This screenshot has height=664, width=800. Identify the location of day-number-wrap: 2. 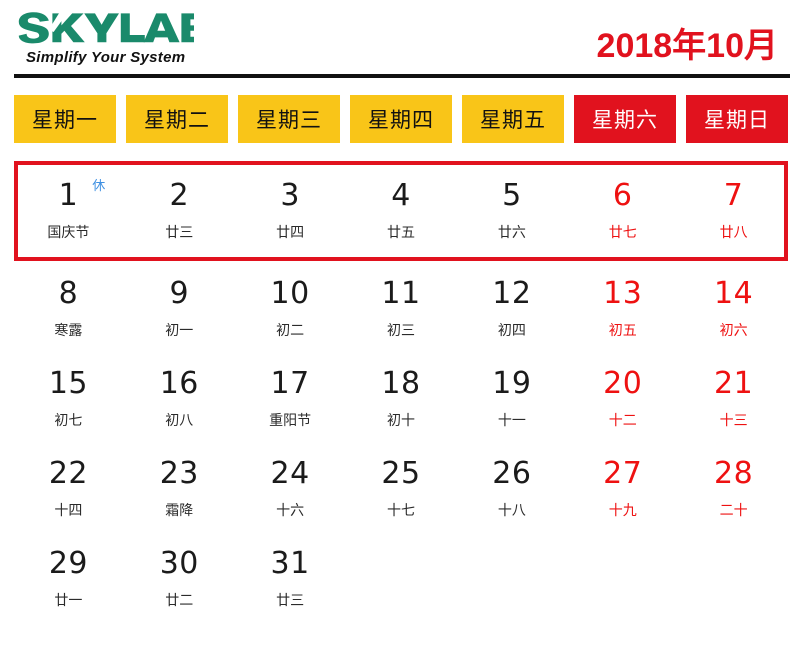
(179, 196).